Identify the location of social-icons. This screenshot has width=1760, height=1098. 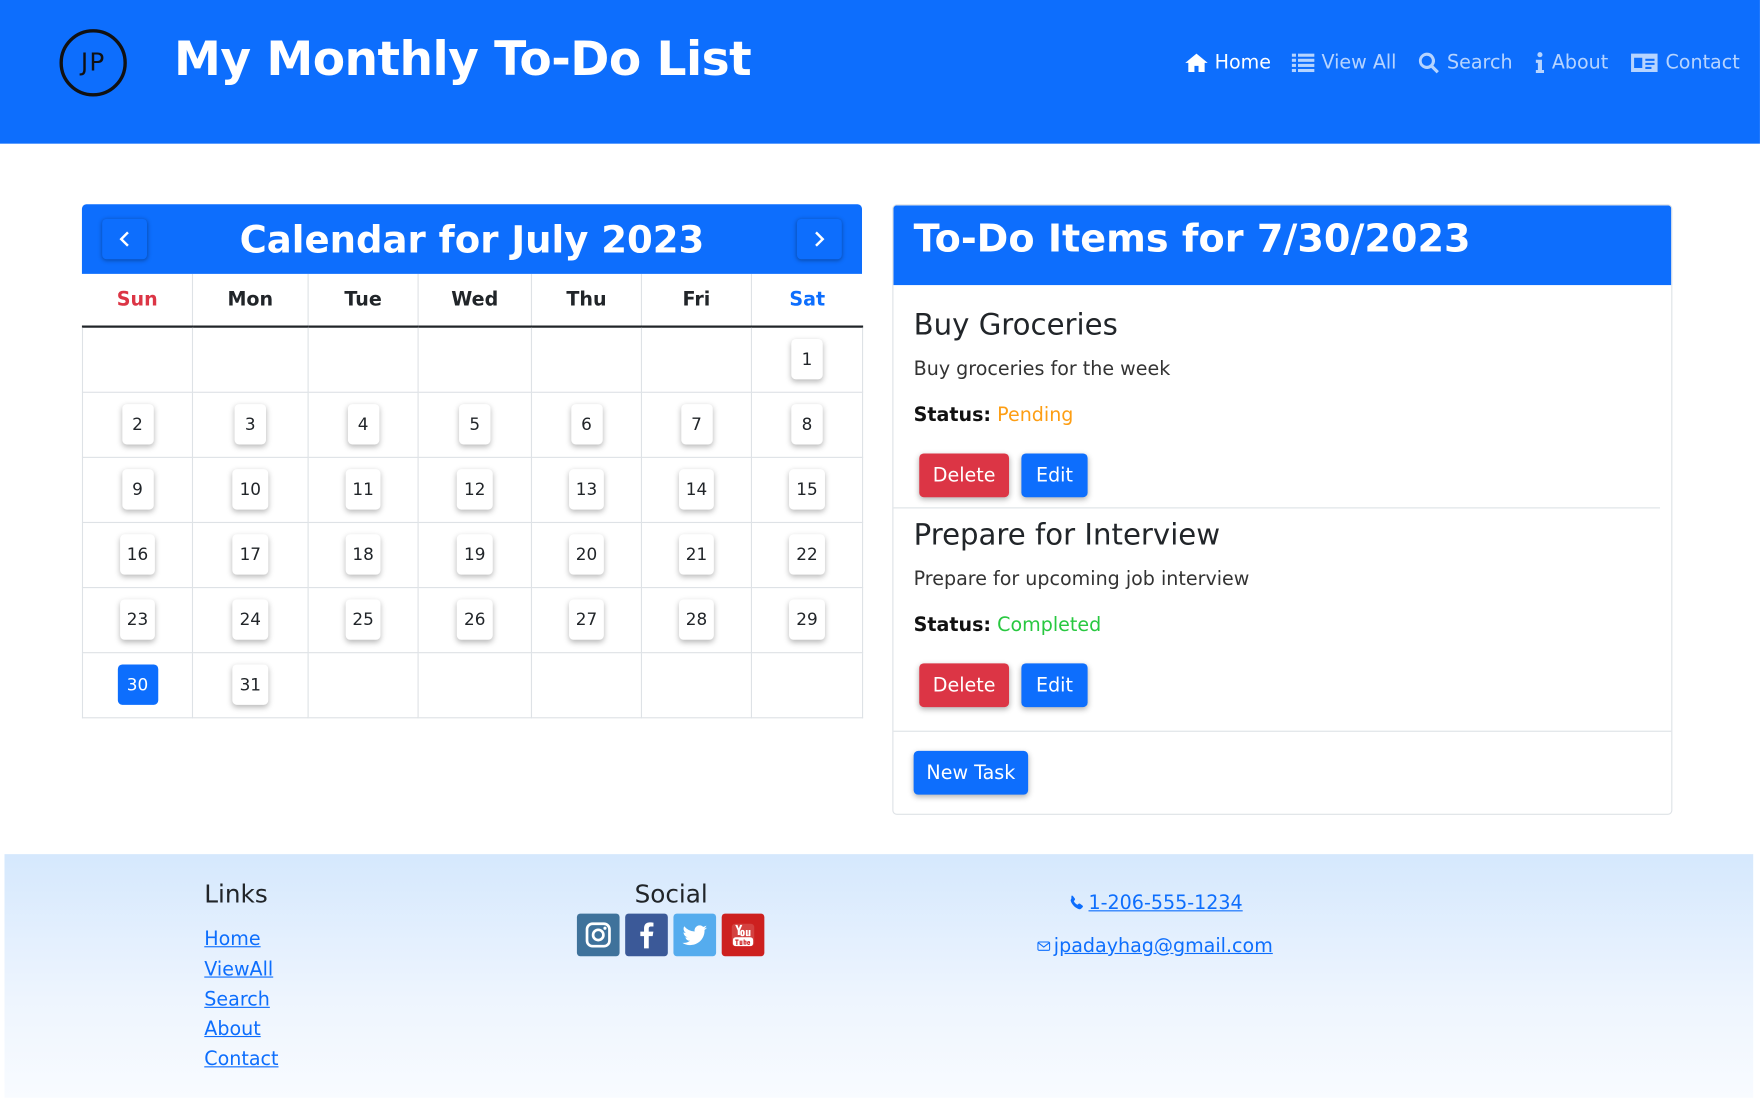
(671, 935).